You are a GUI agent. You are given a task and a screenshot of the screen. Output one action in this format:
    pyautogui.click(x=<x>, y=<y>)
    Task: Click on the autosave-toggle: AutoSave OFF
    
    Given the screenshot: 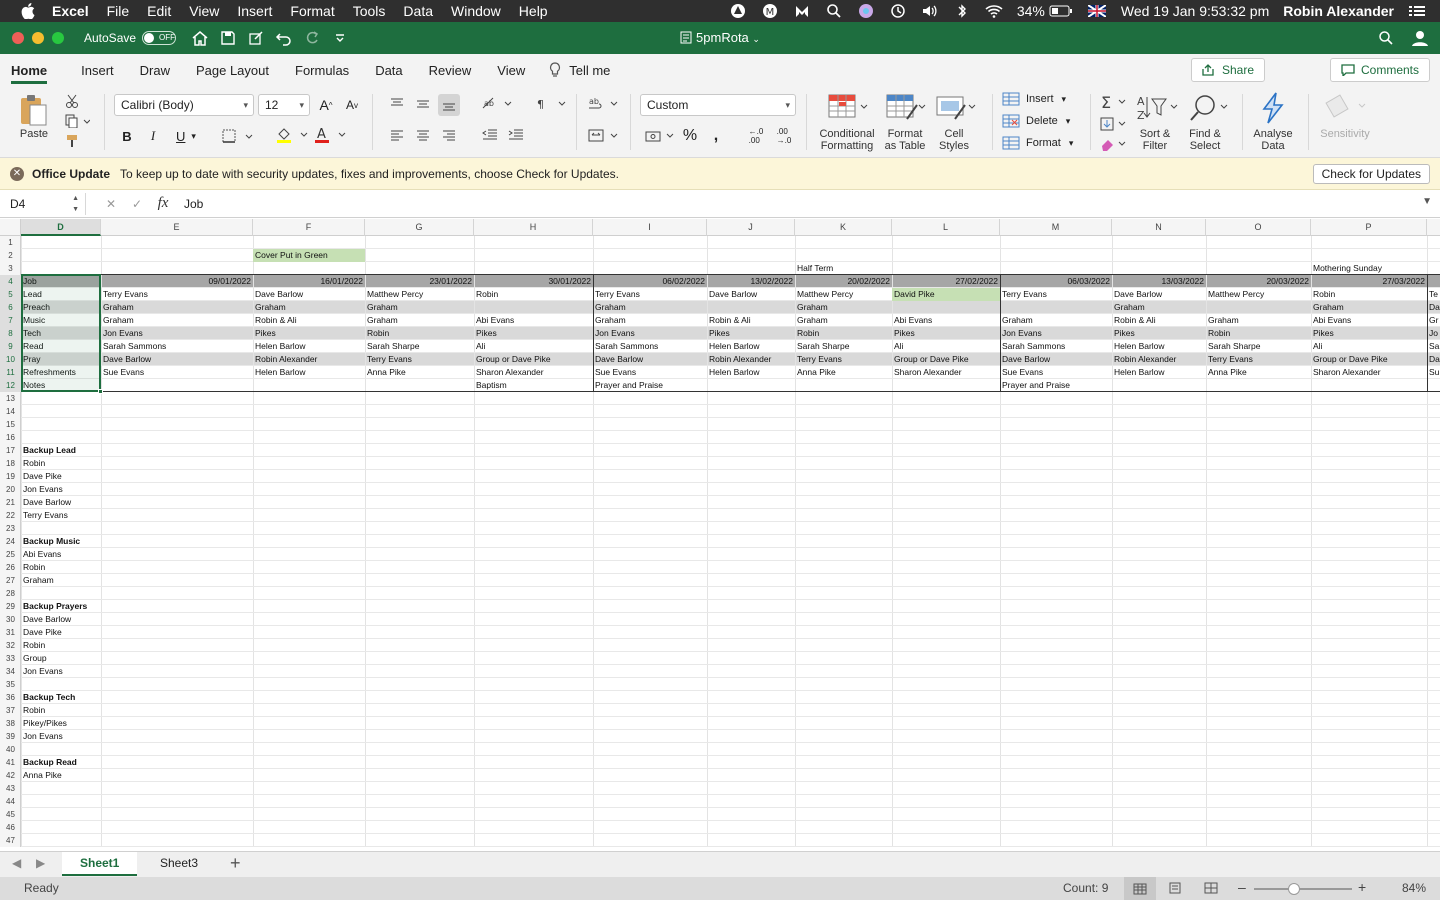 What is the action you would take?
    pyautogui.click(x=130, y=38)
    